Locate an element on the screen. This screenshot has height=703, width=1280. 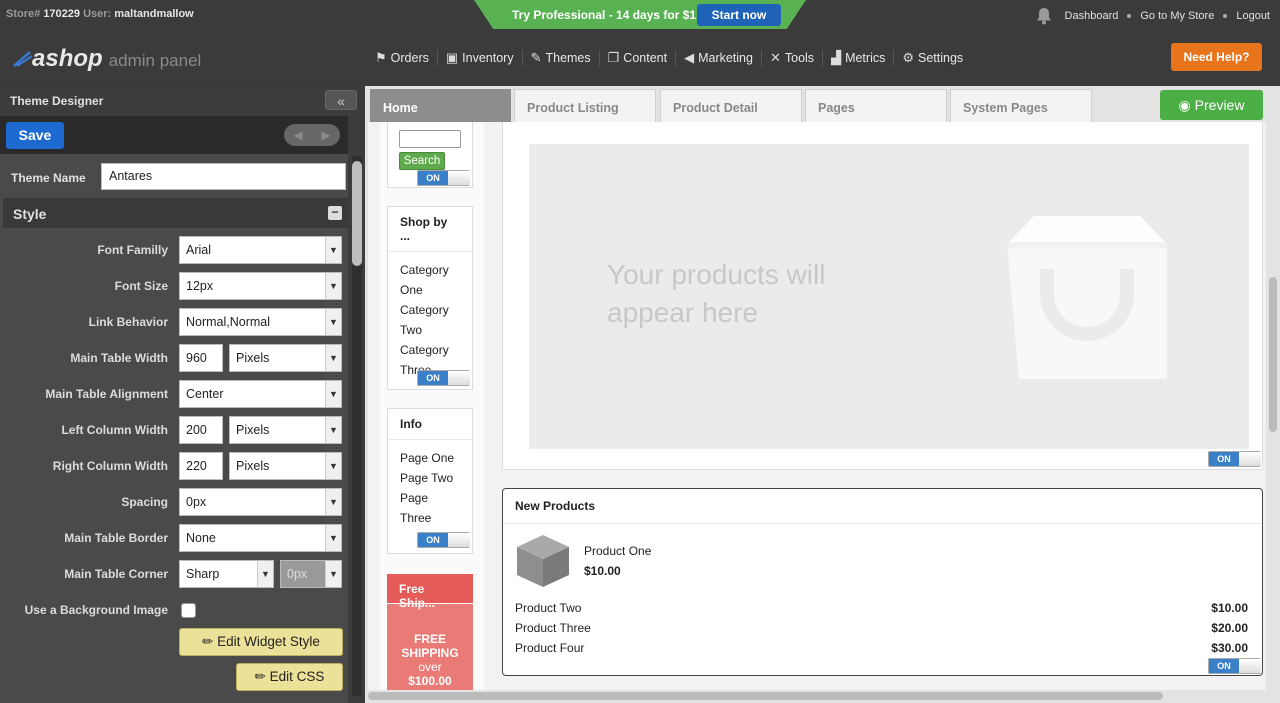
background-image-label: Use a Background Image is located at coordinates (96, 610).